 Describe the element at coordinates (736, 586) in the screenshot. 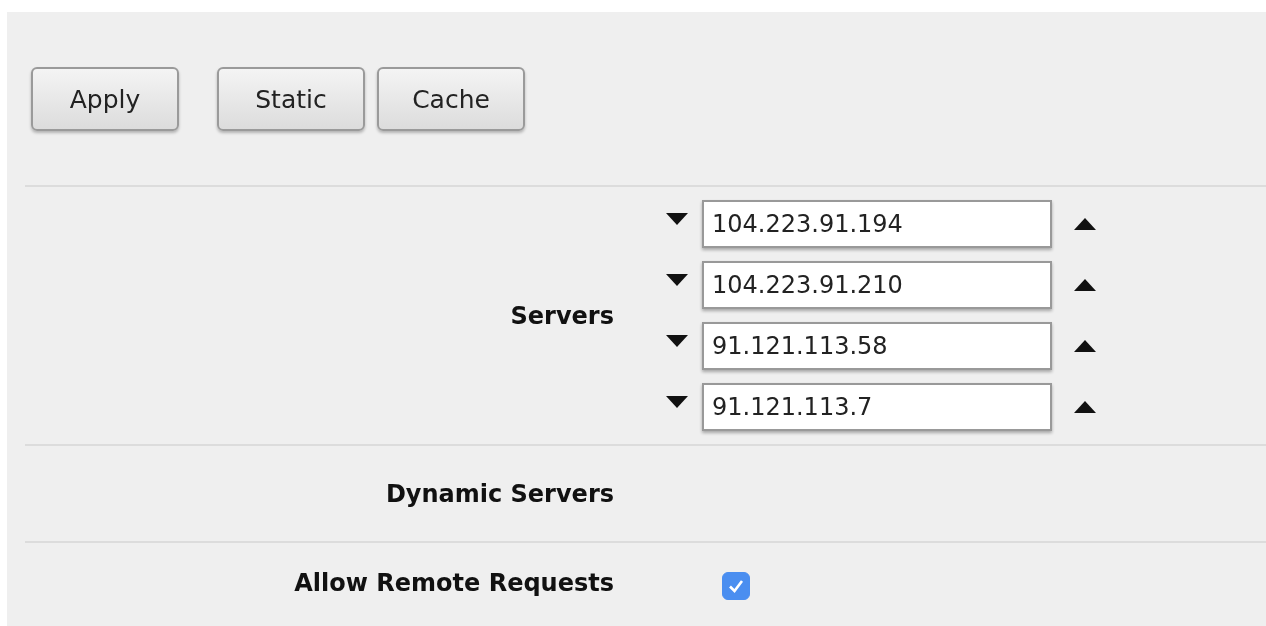

I see `checkbox` at that location.